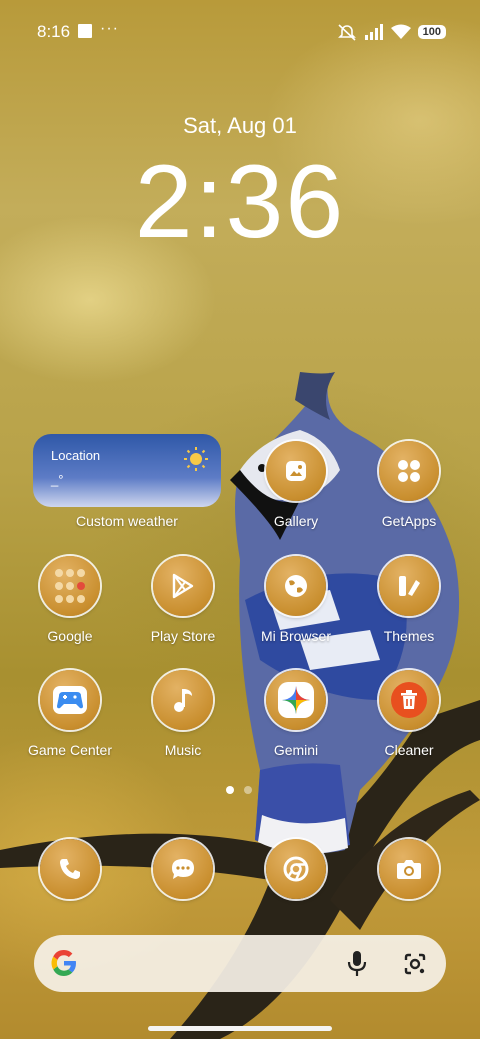 This screenshot has height=1039, width=480. I want to click on app-label-gemini: Gemini, so click(296, 750).